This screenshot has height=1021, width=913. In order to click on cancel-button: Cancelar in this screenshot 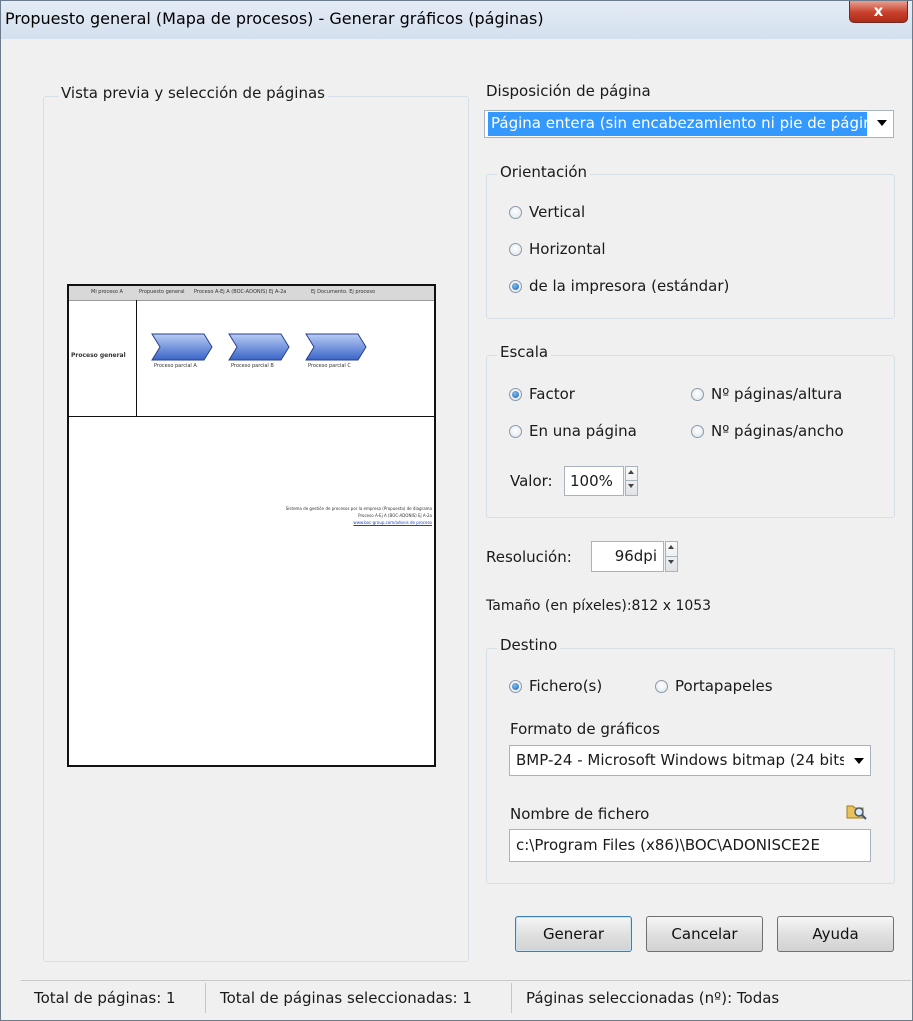, I will do `click(704, 934)`.